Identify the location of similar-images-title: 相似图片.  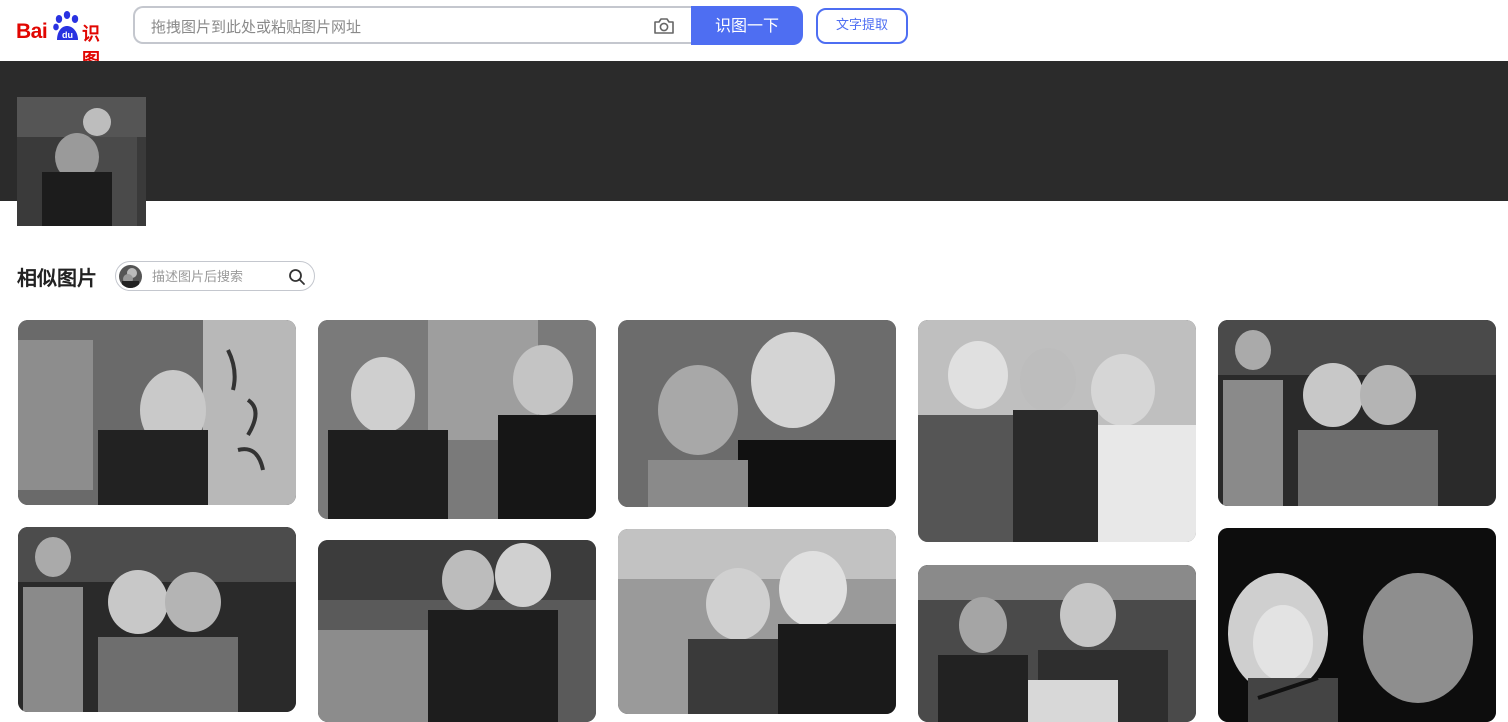
(57, 278).